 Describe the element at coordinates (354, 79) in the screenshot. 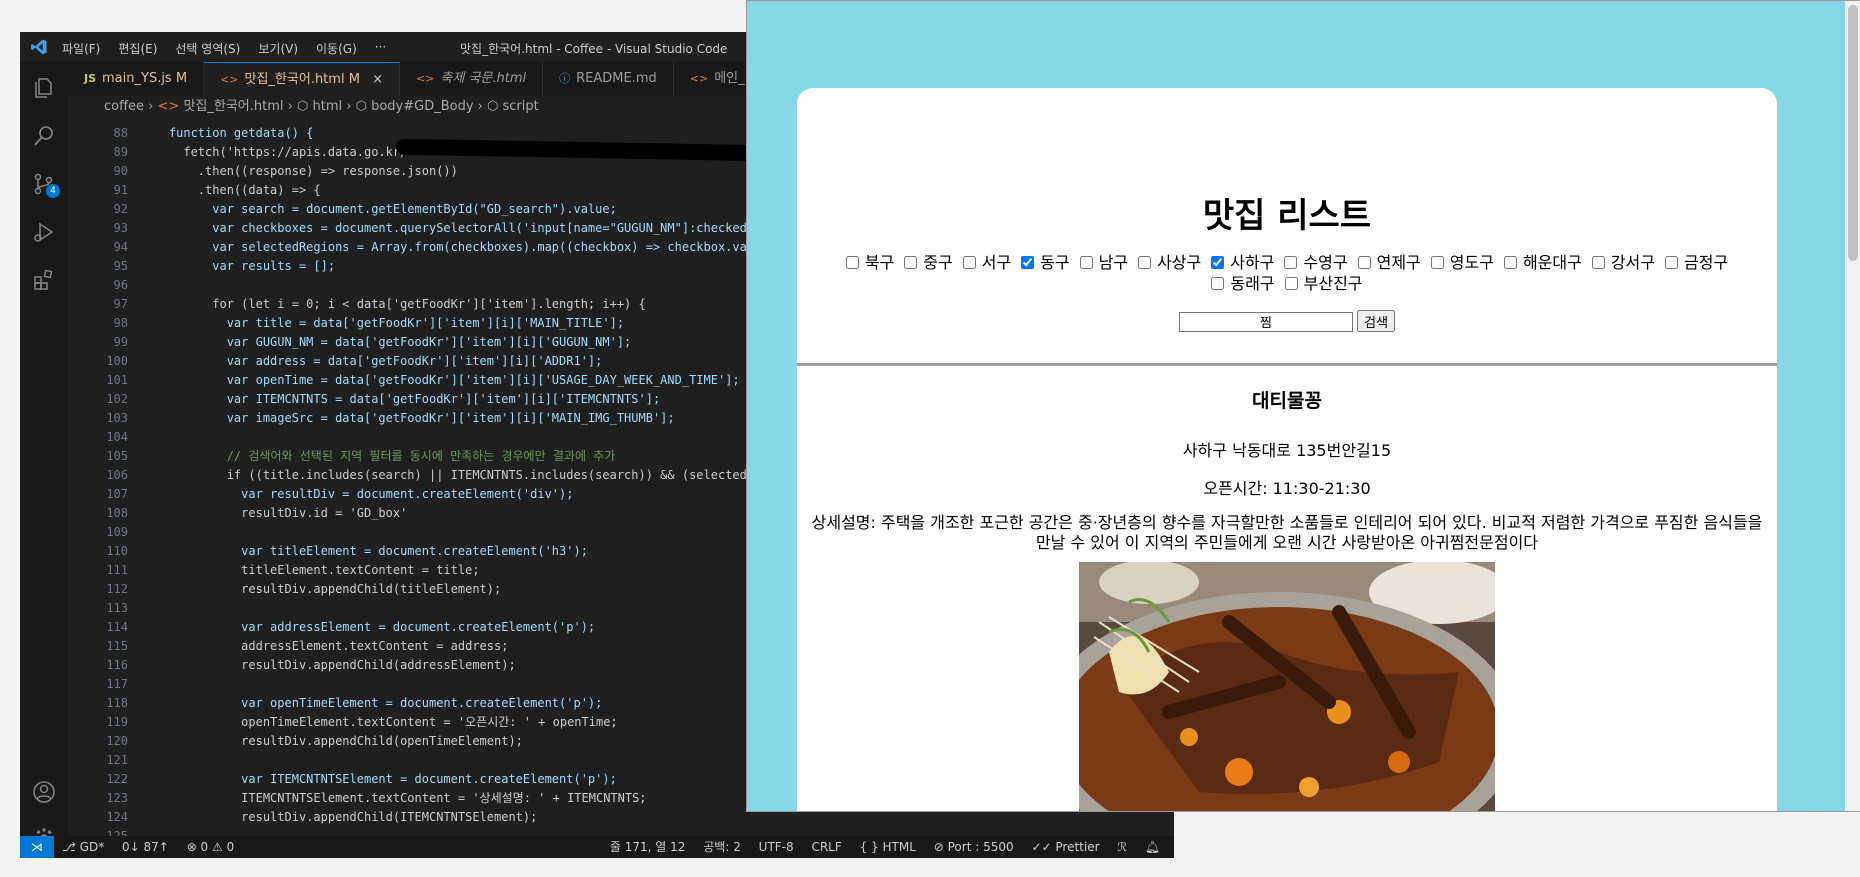

I see `modified-indicator: M` at that location.